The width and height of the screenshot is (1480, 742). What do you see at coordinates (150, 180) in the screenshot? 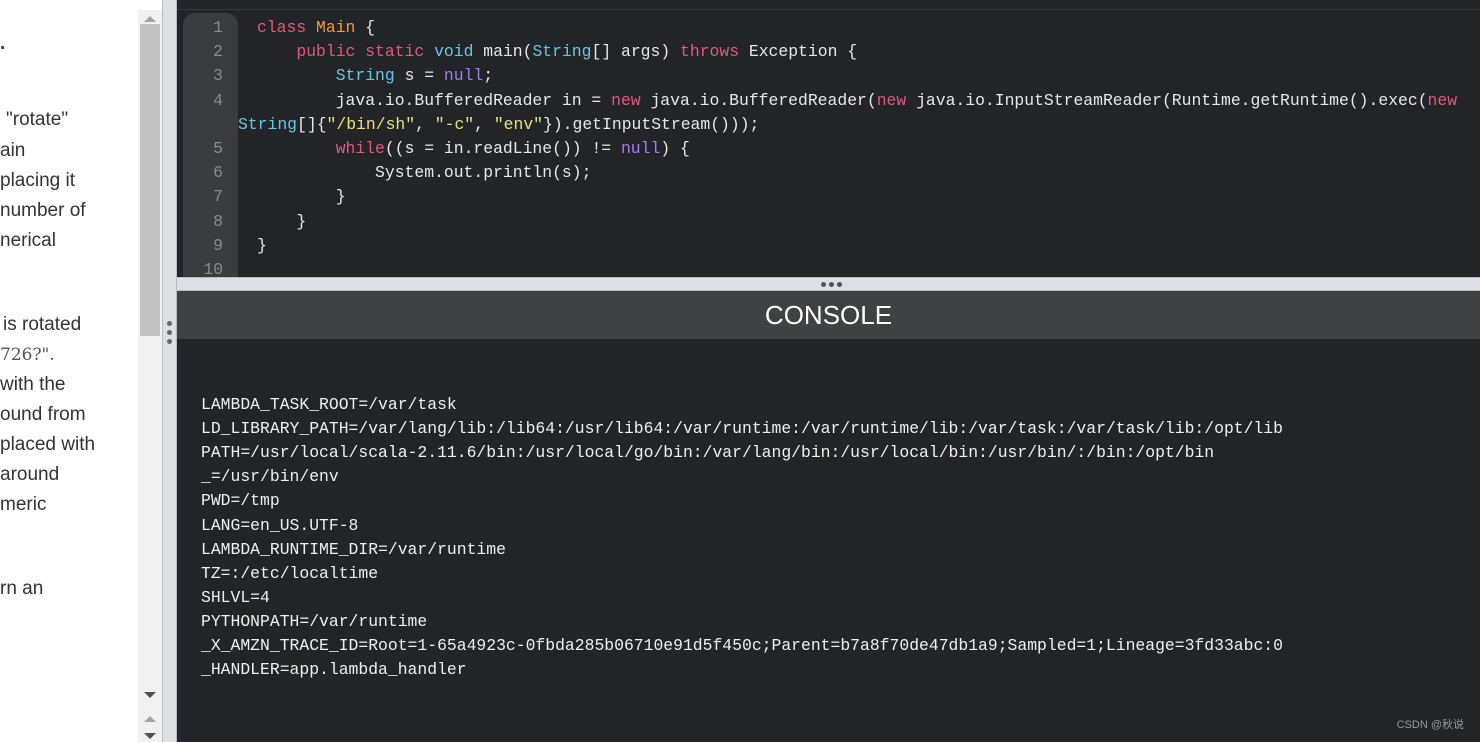
I see `scrollbar-thumb` at bounding box center [150, 180].